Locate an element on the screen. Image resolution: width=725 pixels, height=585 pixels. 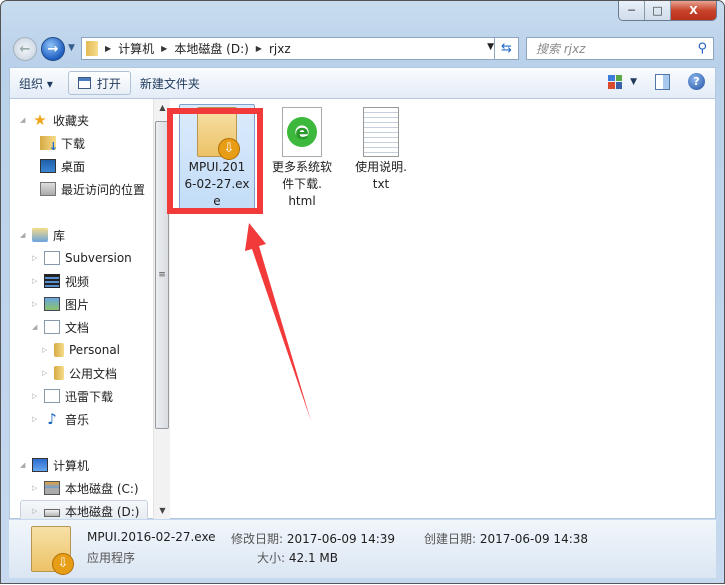
nav-computer-label: 计算机 is located at coordinates (71, 465).